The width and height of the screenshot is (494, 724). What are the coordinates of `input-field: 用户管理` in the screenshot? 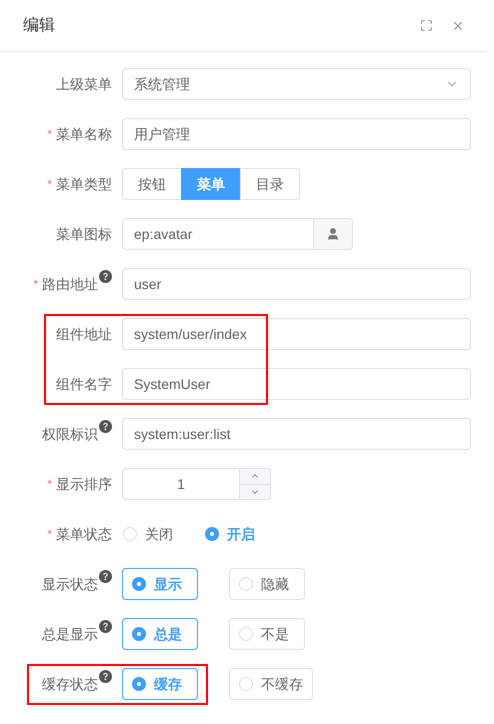 It's located at (296, 134).